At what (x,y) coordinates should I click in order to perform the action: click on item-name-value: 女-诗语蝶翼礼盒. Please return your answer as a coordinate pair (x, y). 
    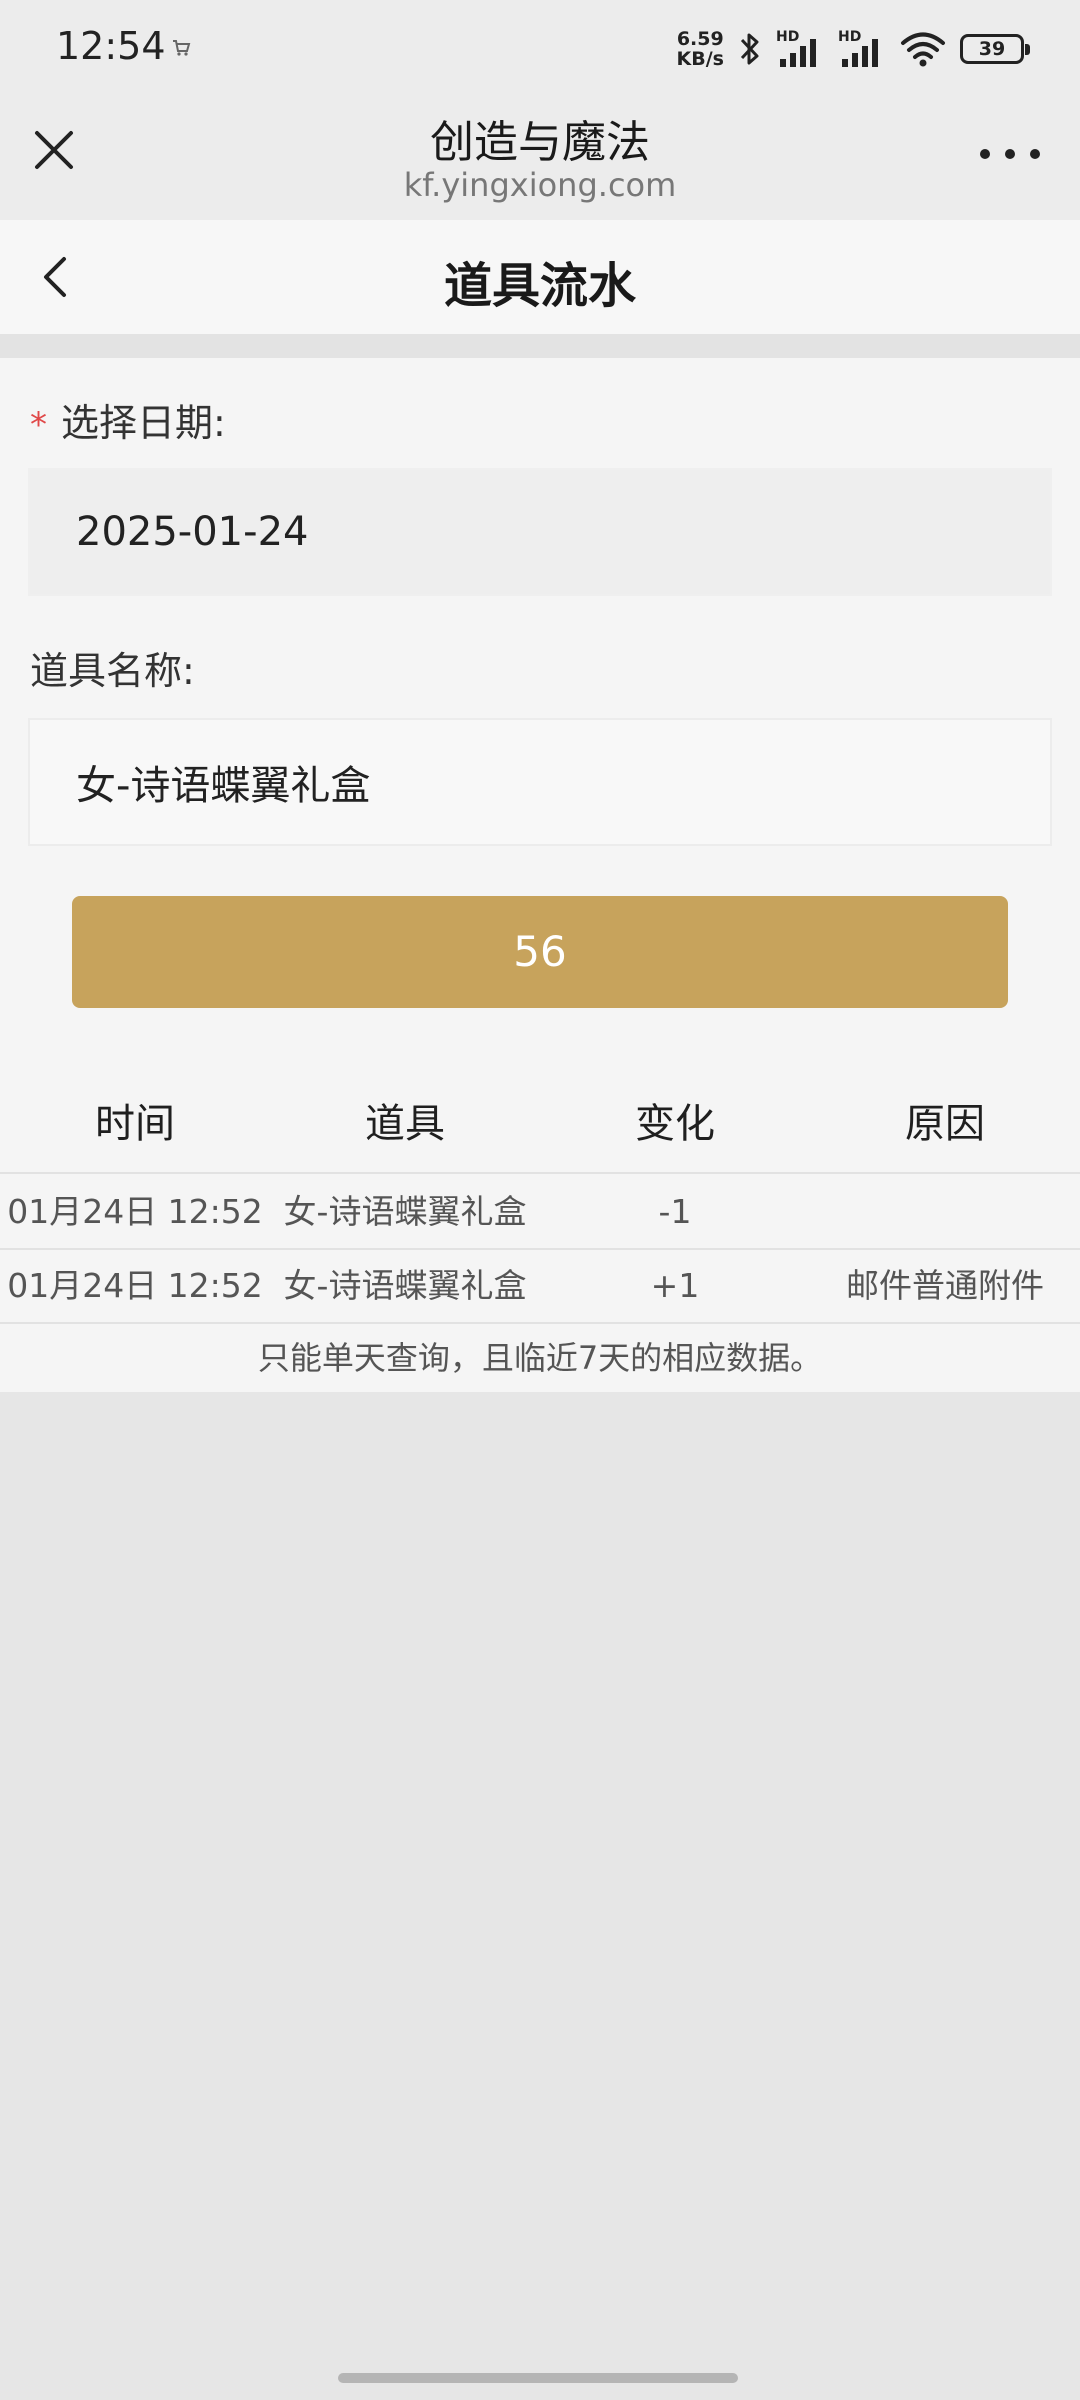
    Looking at the image, I should click on (223, 786).